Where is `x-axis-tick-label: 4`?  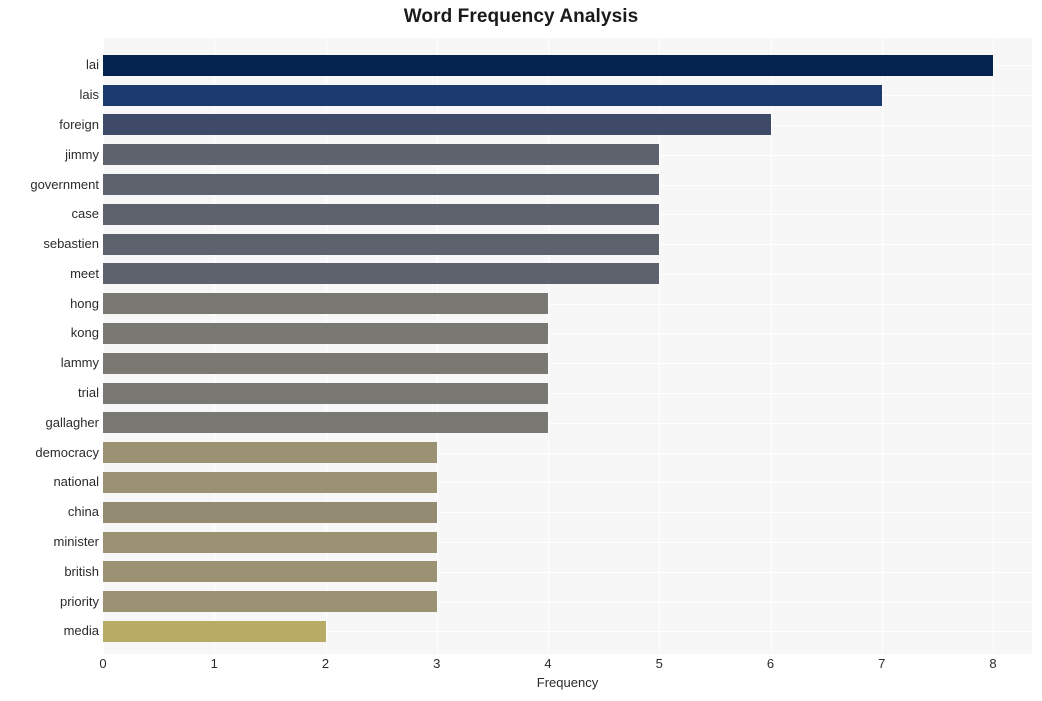
x-axis-tick-label: 4 is located at coordinates (548, 663).